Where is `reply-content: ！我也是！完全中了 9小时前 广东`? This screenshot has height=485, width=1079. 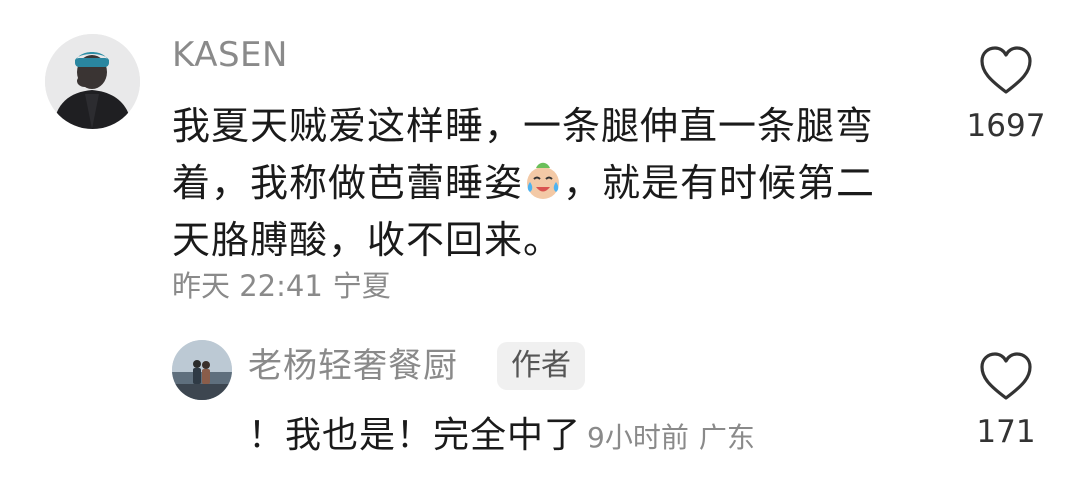 reply-content: ！我也是！完全中了 9小时前 广东 is located at coordinates (501, 437).